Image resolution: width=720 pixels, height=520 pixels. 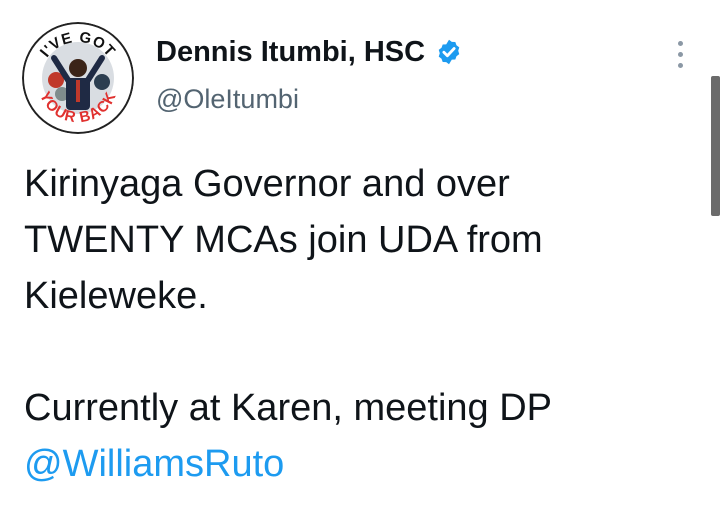 What do you see at coordinates (116, 296) in the screenshot?
I see `tweet-text-line: Kieleweke.` at bounding box center [116, 296].